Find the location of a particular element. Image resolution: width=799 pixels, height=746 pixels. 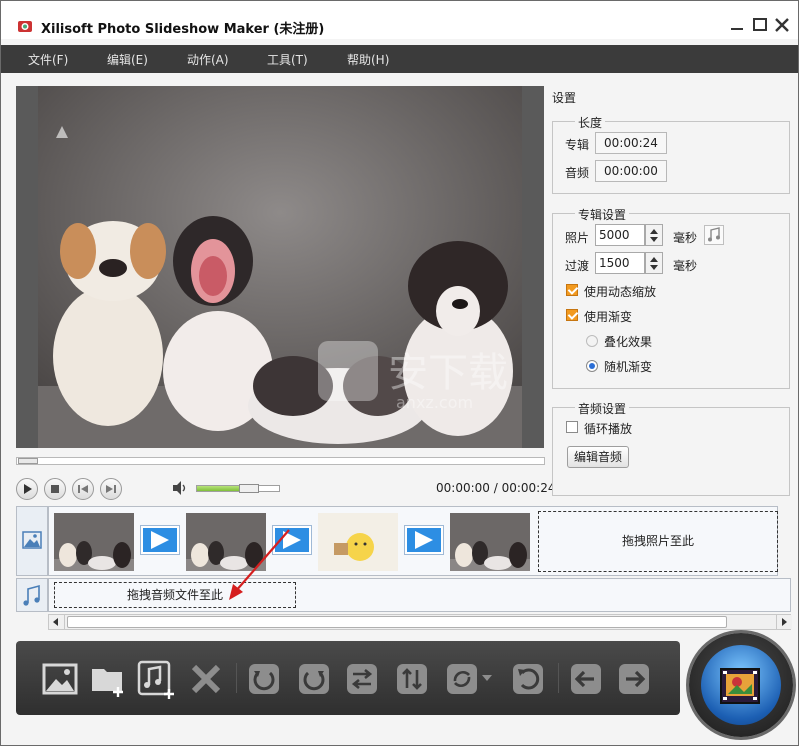

create-slideshow-inner is located at coordinates (741, 685).